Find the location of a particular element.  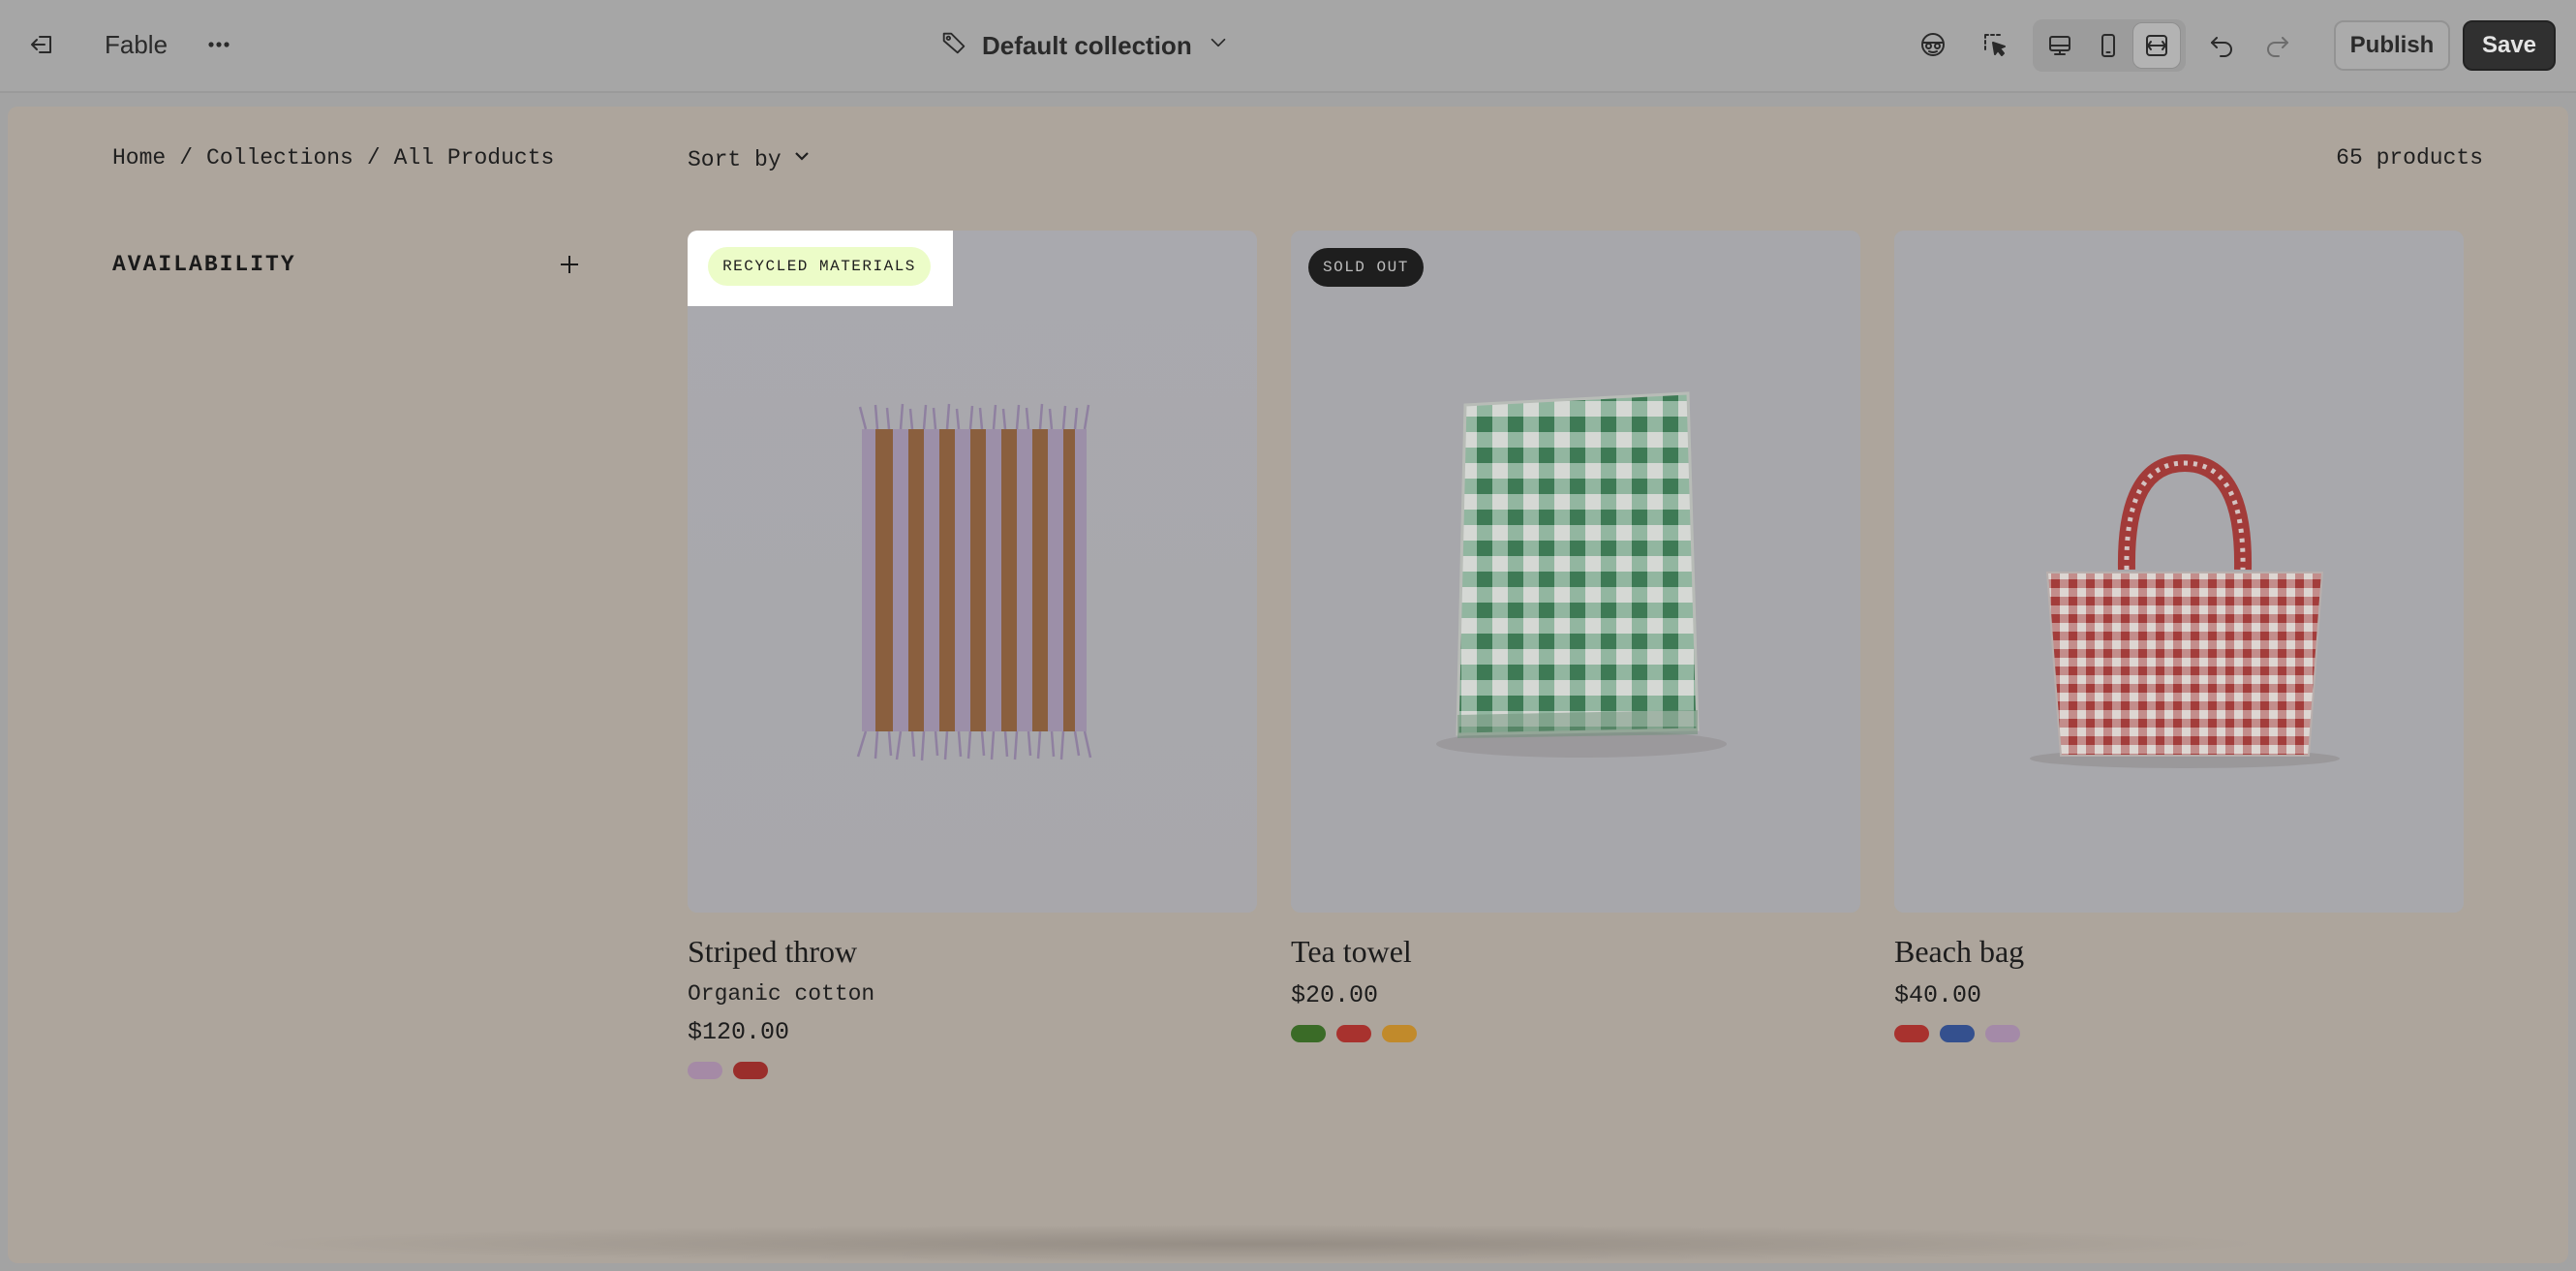

viewport-toggle-group is located at coordinates (2109, 45).